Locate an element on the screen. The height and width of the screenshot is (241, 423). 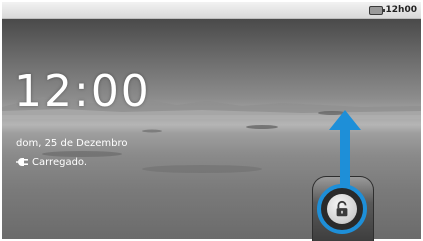
plug-icon is located at coordinates (22, 162).